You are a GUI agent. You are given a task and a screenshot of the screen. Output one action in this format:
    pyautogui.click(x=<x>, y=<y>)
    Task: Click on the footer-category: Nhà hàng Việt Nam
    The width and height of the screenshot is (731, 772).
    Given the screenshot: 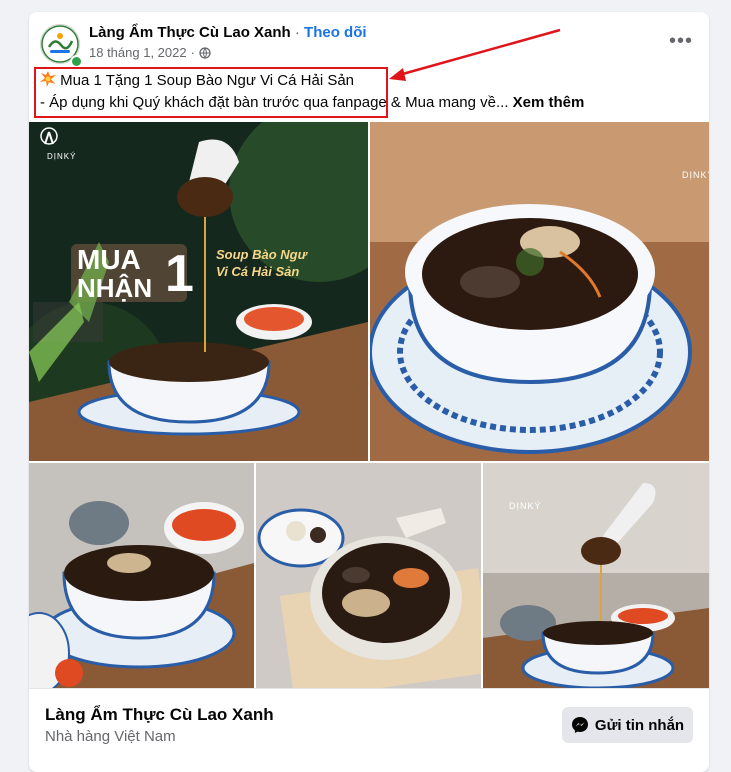 What is the action you would take?
    pyautogui.click(x=110, y=736)
    